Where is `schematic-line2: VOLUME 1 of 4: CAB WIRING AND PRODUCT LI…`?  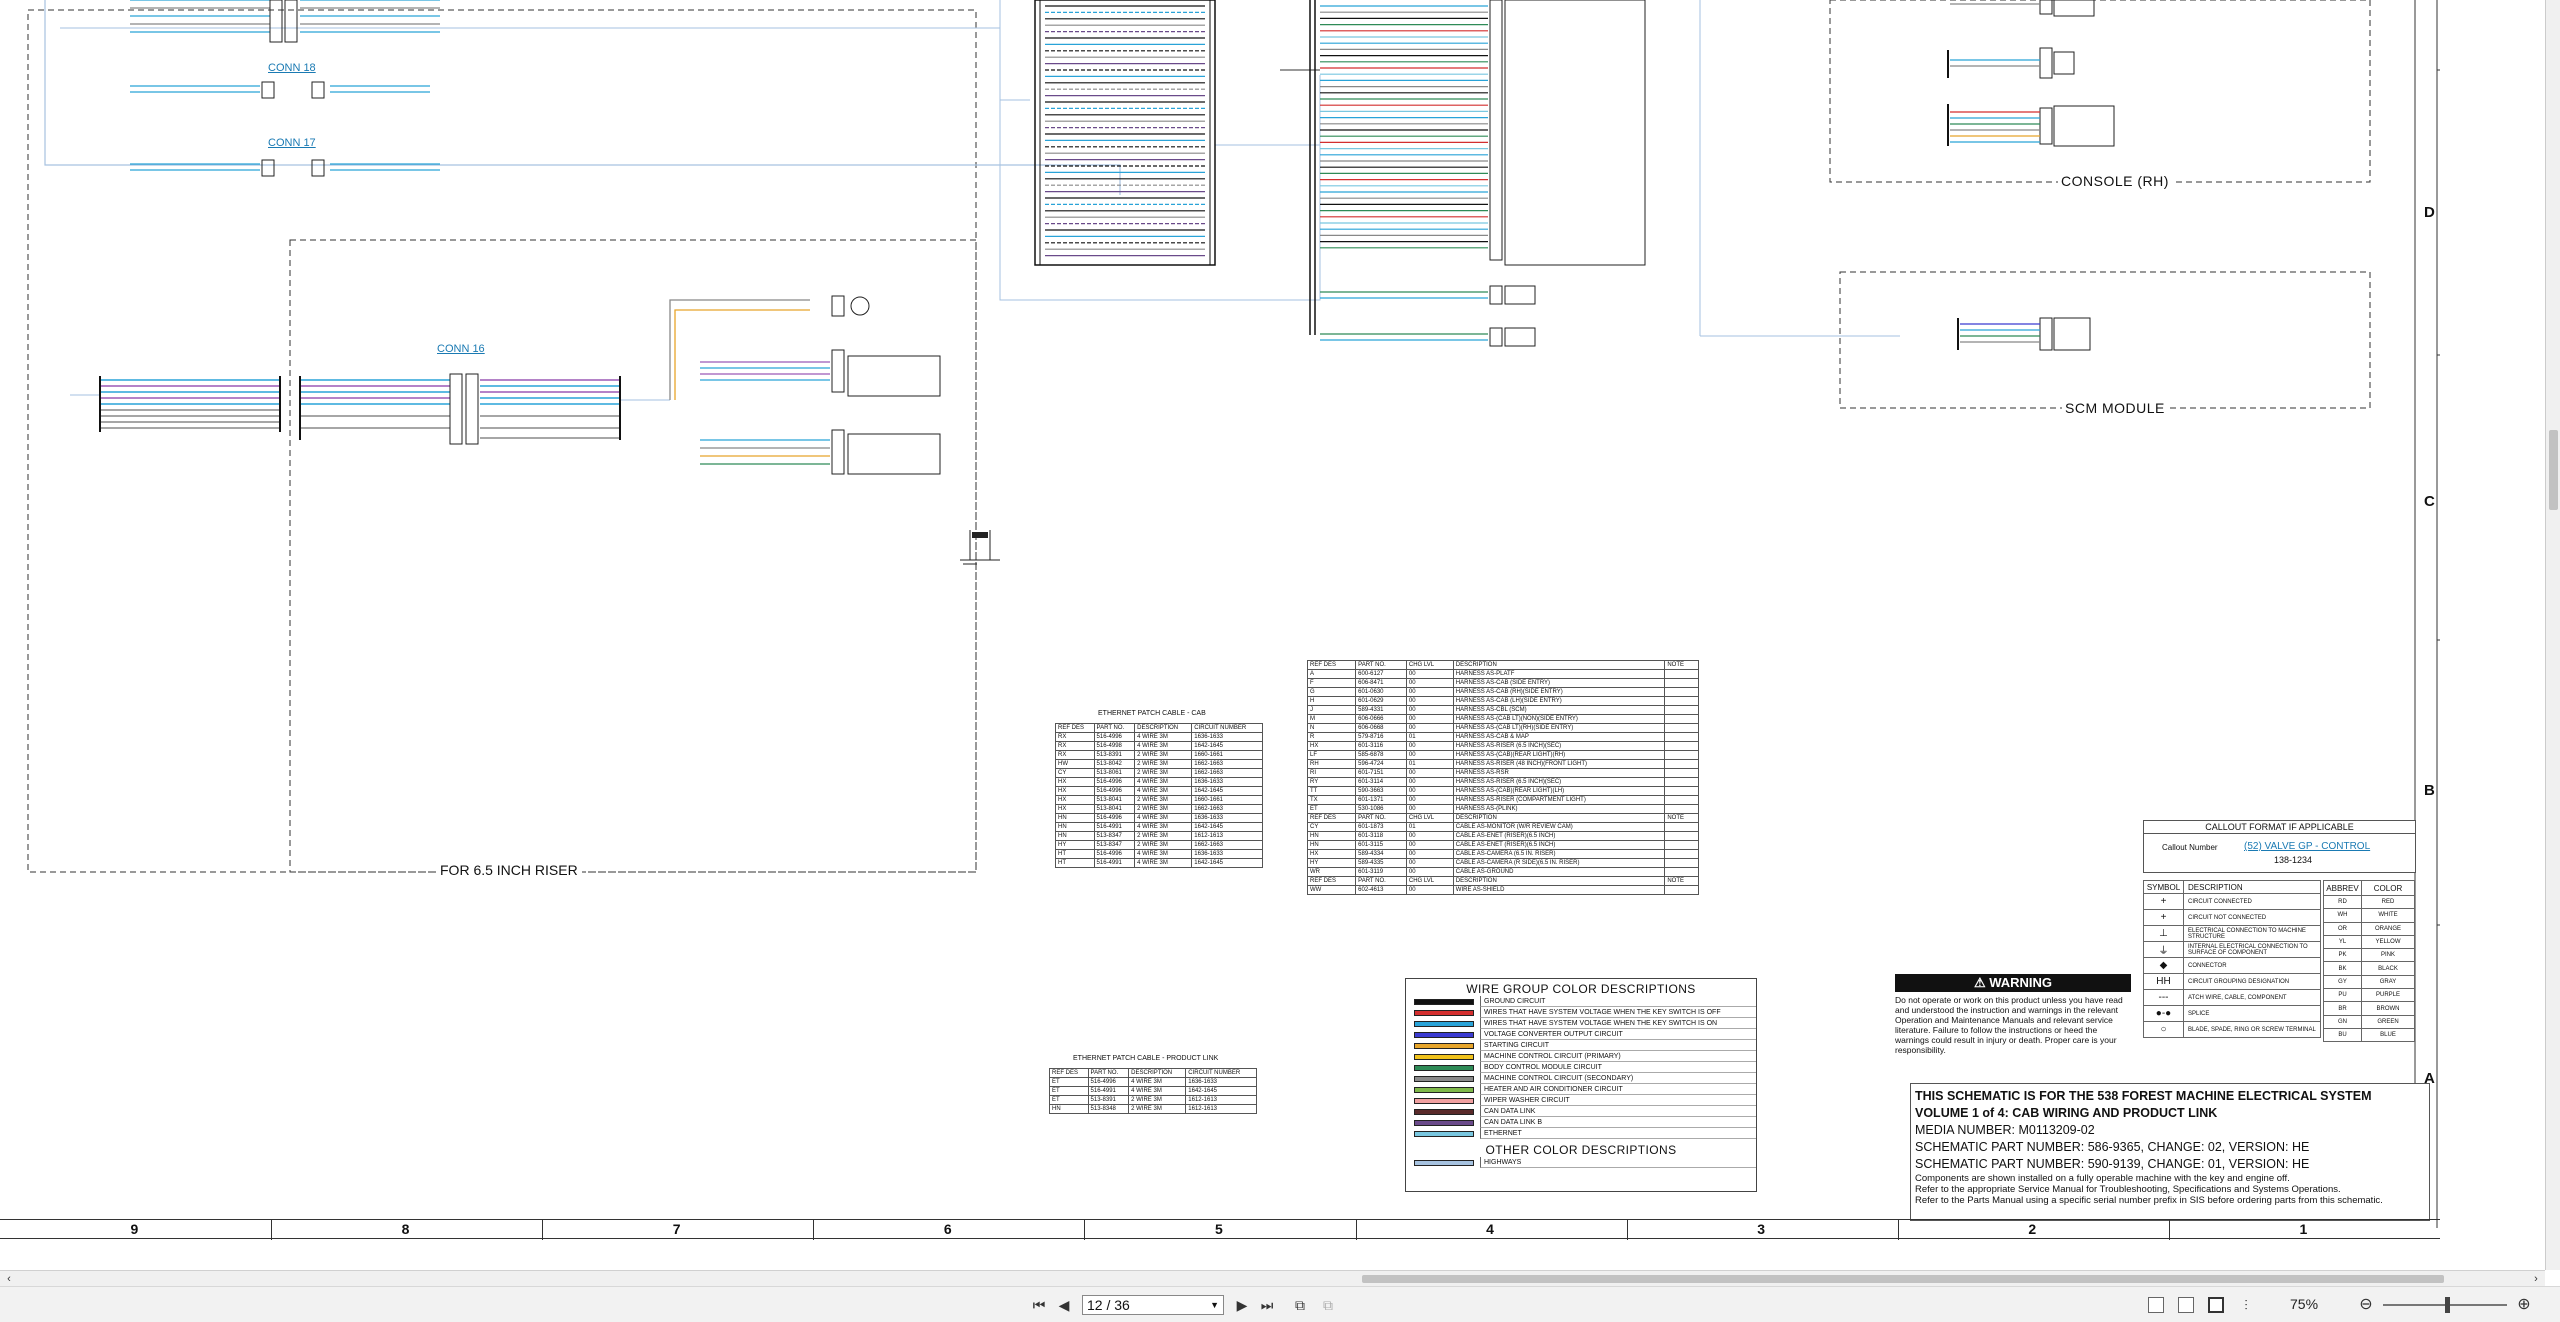 schematic-line2: VOLUME 1 of 4: CAB WIRING AND PRODUCT LI… is located at coordinates (2066, 1113).